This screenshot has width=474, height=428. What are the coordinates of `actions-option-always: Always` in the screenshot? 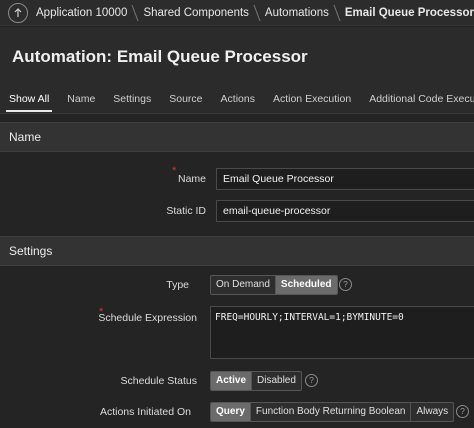 It's located at (432, 412).